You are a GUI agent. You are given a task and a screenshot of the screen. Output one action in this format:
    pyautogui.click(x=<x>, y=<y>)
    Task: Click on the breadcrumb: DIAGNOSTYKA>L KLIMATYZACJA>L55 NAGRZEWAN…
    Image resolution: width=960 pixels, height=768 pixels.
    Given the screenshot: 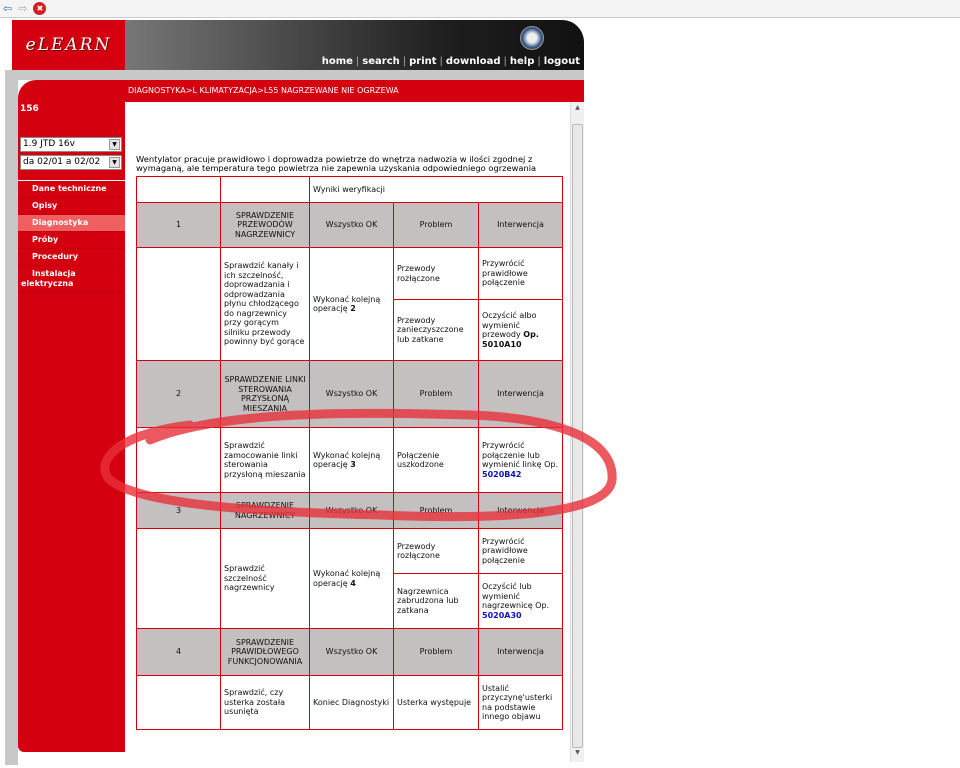 What is the action you would take?
    pyautogui.click(x=301, y=91)
    